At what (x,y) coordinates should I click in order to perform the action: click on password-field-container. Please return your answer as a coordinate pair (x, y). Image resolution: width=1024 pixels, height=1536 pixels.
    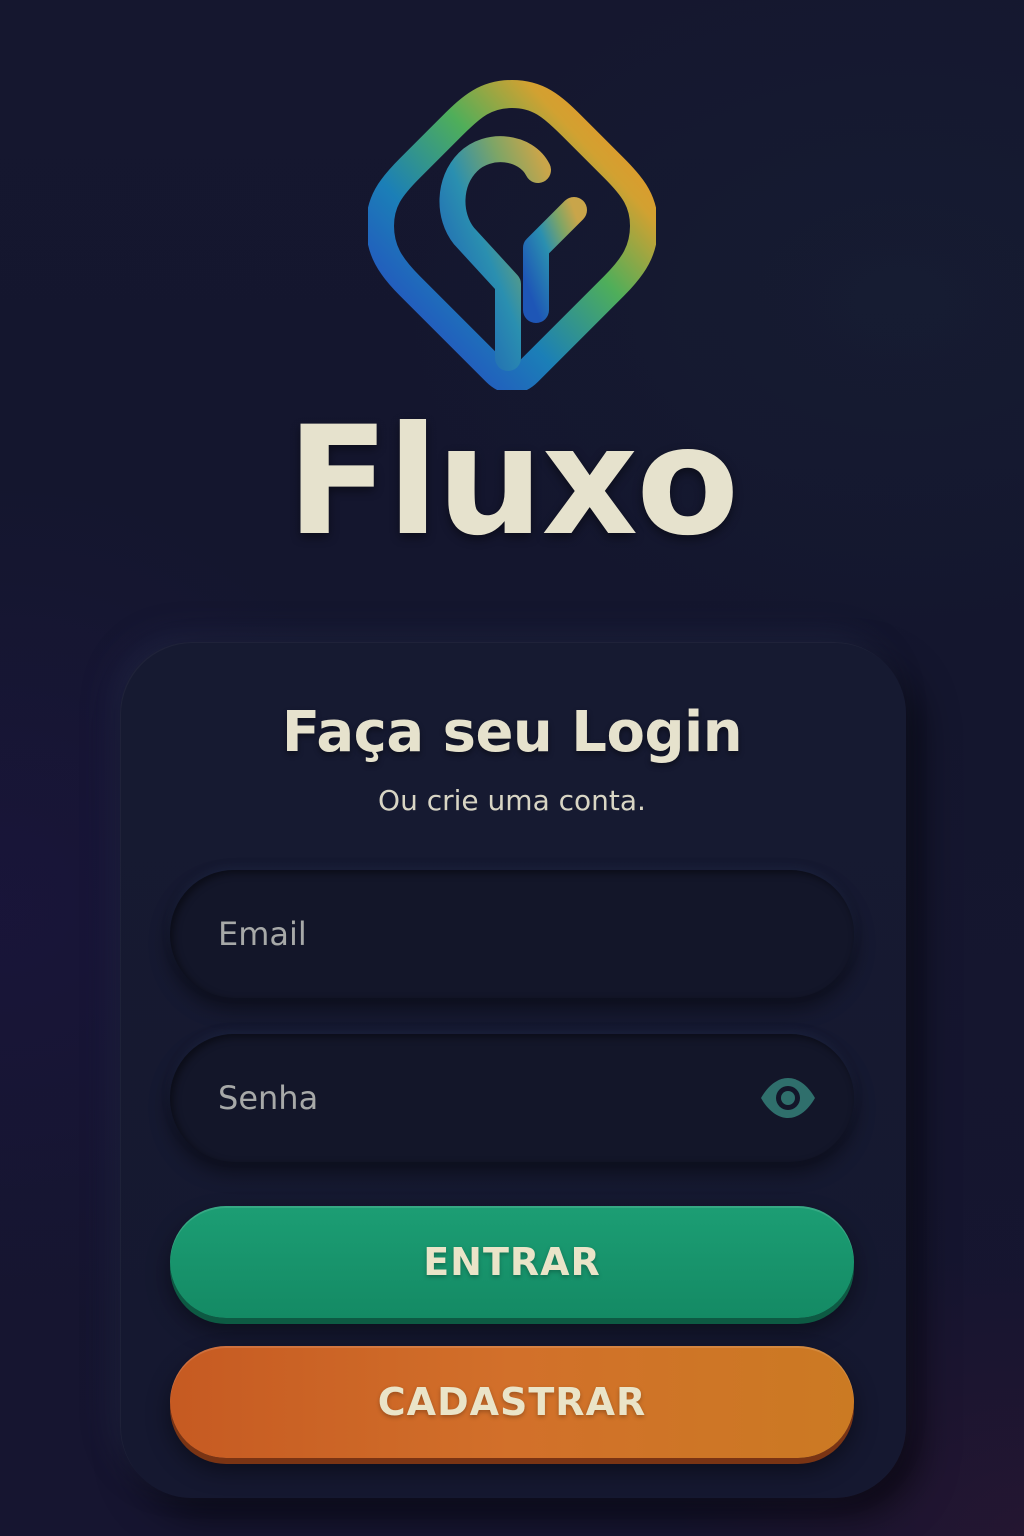
    Looking at the image, I should click on (512, 1098).